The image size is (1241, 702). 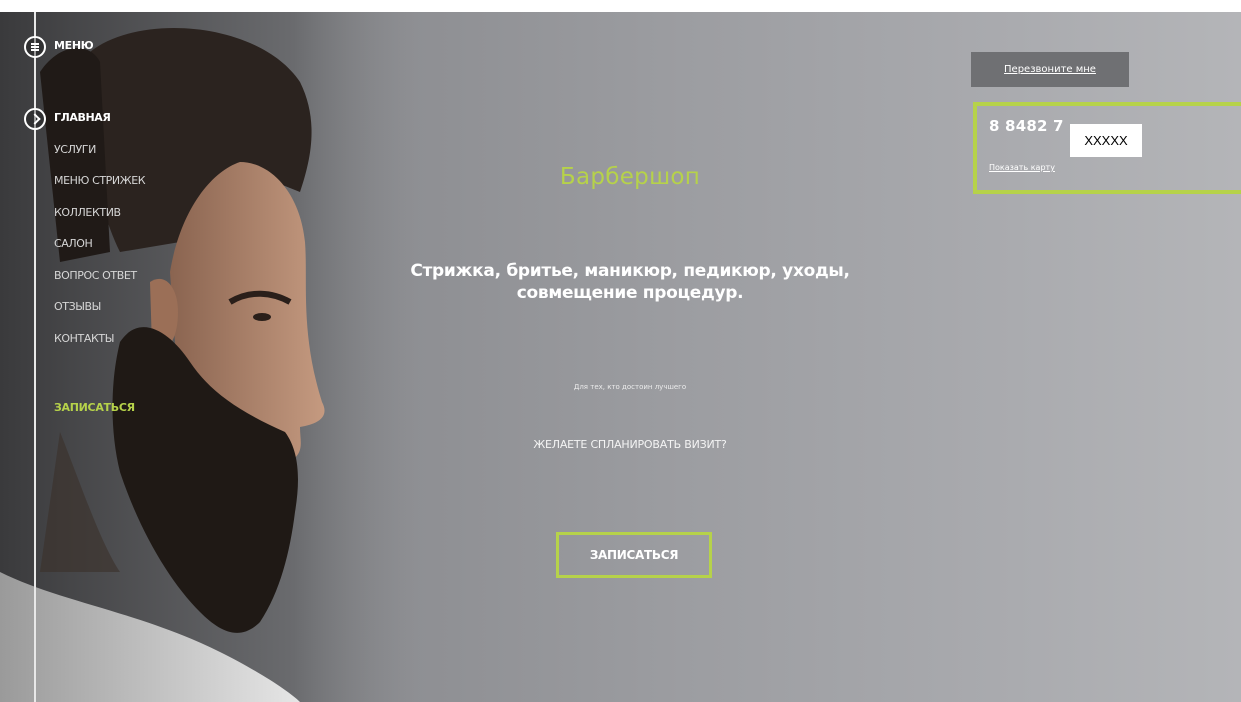 I want to click on nav-item-haircut-menu: МЕНЮ СТРИЖЕК, so click(x=100, y=190).